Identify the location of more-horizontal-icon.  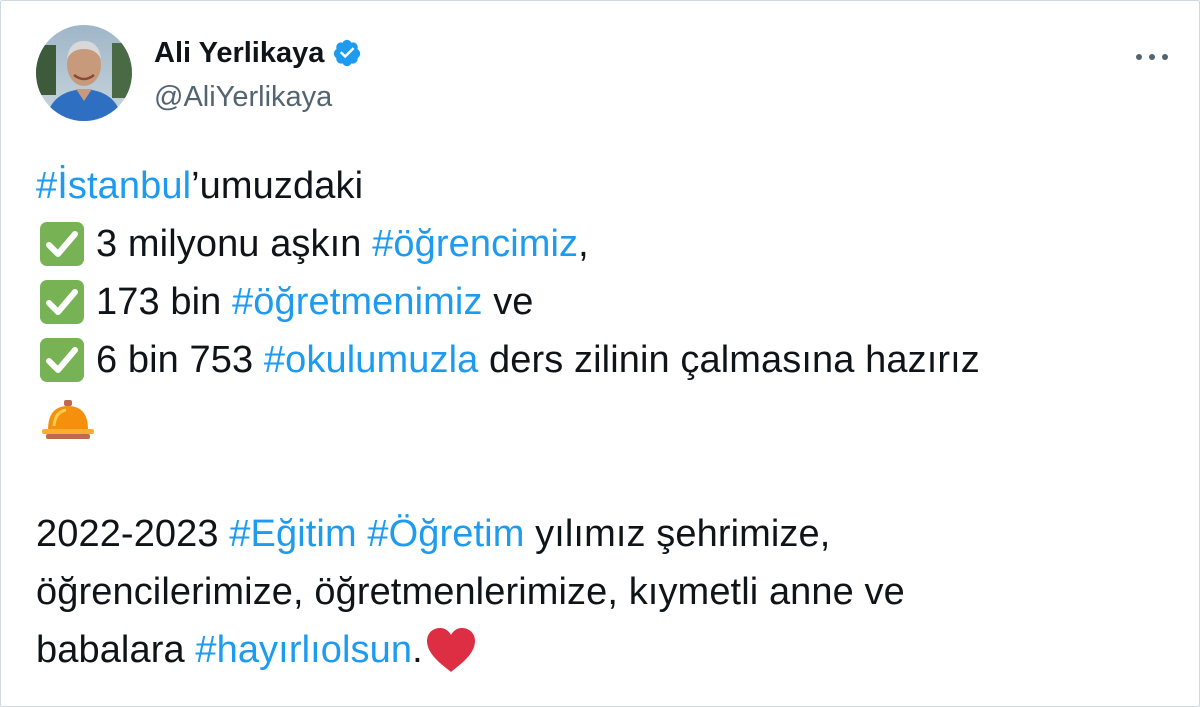
(1152, 57).